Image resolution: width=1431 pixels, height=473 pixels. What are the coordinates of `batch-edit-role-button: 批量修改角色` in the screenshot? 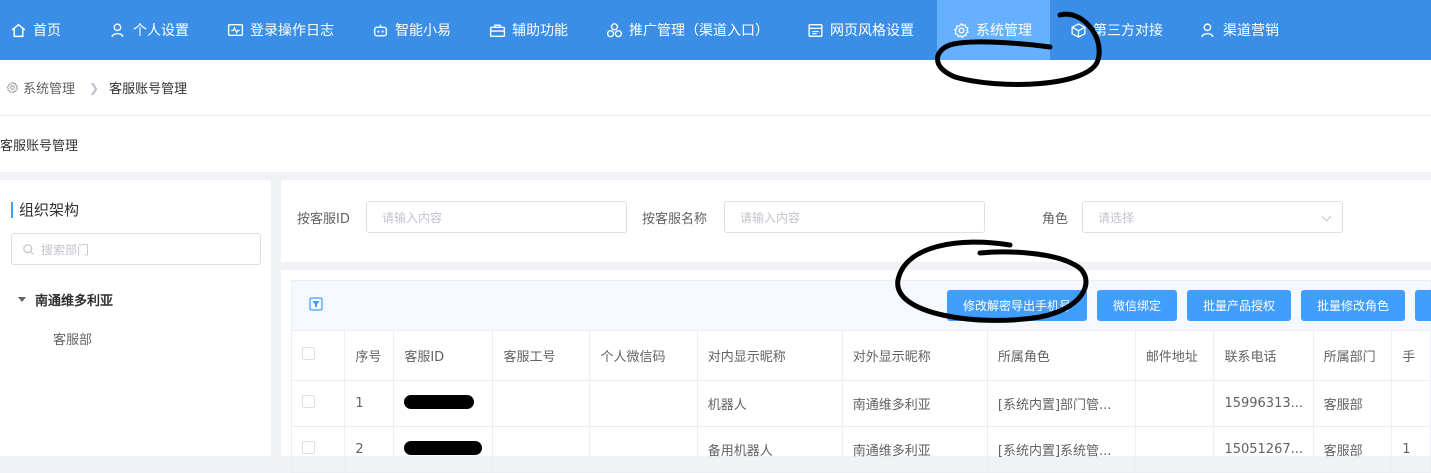 It's located at (1353, 305).